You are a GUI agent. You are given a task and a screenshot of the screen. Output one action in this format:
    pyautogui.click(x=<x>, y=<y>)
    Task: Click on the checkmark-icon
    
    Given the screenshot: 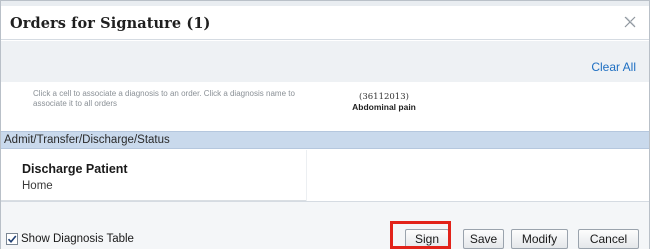 What is the action you would take?
    pyautogui.click(x=12, y=239)
    